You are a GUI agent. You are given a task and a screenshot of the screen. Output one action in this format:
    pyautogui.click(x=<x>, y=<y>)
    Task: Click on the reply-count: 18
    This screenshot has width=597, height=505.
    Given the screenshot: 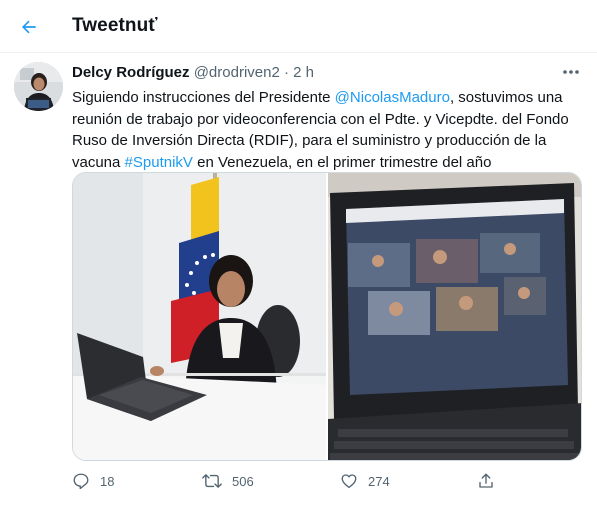 What is the action you would take?
    pyautogui.click(x=107, y=481)
    